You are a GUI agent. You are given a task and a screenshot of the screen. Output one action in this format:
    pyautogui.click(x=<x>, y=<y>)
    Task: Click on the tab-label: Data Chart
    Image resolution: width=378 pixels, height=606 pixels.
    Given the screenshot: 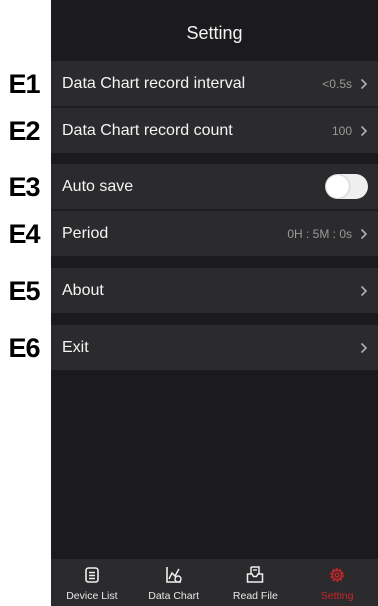 What is the action you would take?
    pyautogui.click(x=174, y=596)
    